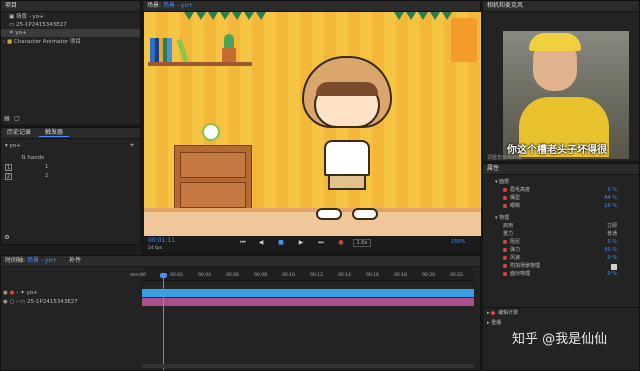  What do you see at coordinates (240, 261) in the screenshot?
I see `timeline-tab: 时间轴: 场景 - yo+ 补件` at bounding box center [240, 261].